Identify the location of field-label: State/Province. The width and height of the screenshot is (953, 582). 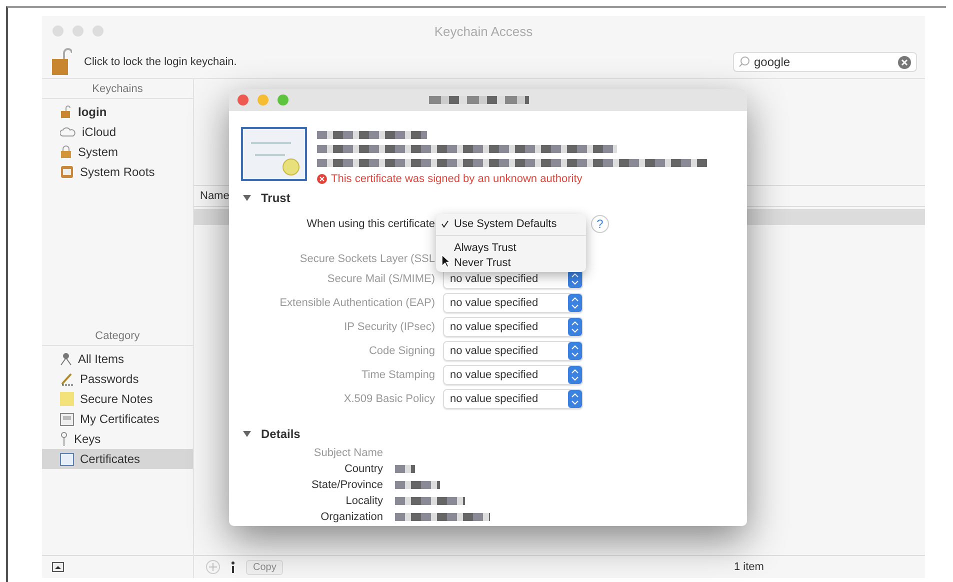
(346, 485).